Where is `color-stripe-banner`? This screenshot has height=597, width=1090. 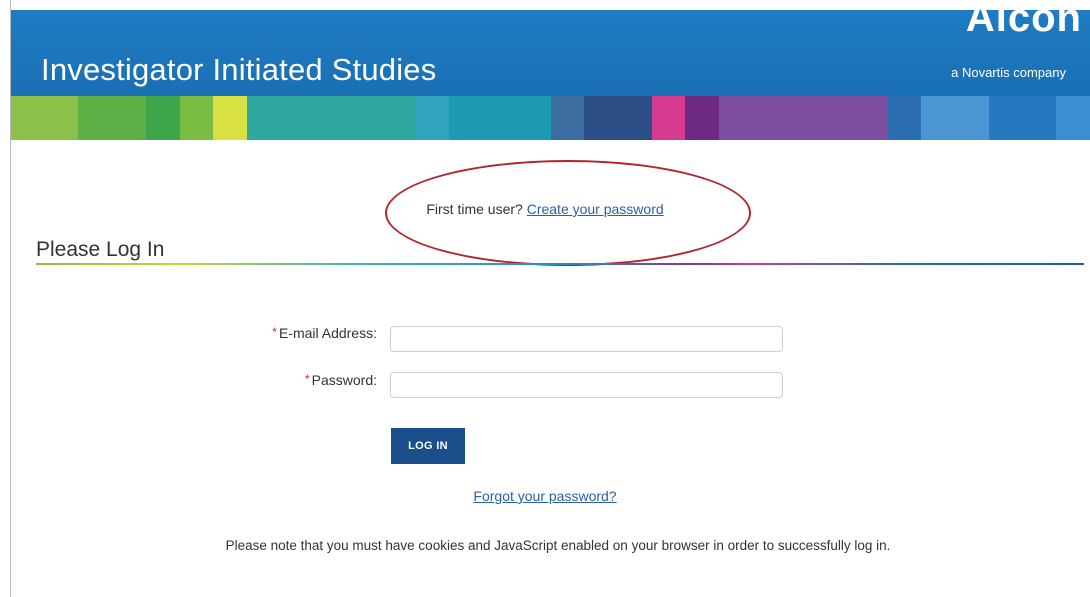
color-stripe-banner is located at coordinates (550, 118).